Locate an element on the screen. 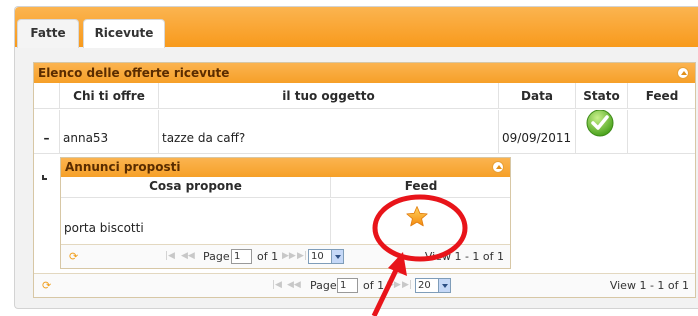 The width and height of the screenshot is (698, 316). table-row: – anna53 tazze da caff? 09/09/2011 ( is located at coordinates (364, 132).